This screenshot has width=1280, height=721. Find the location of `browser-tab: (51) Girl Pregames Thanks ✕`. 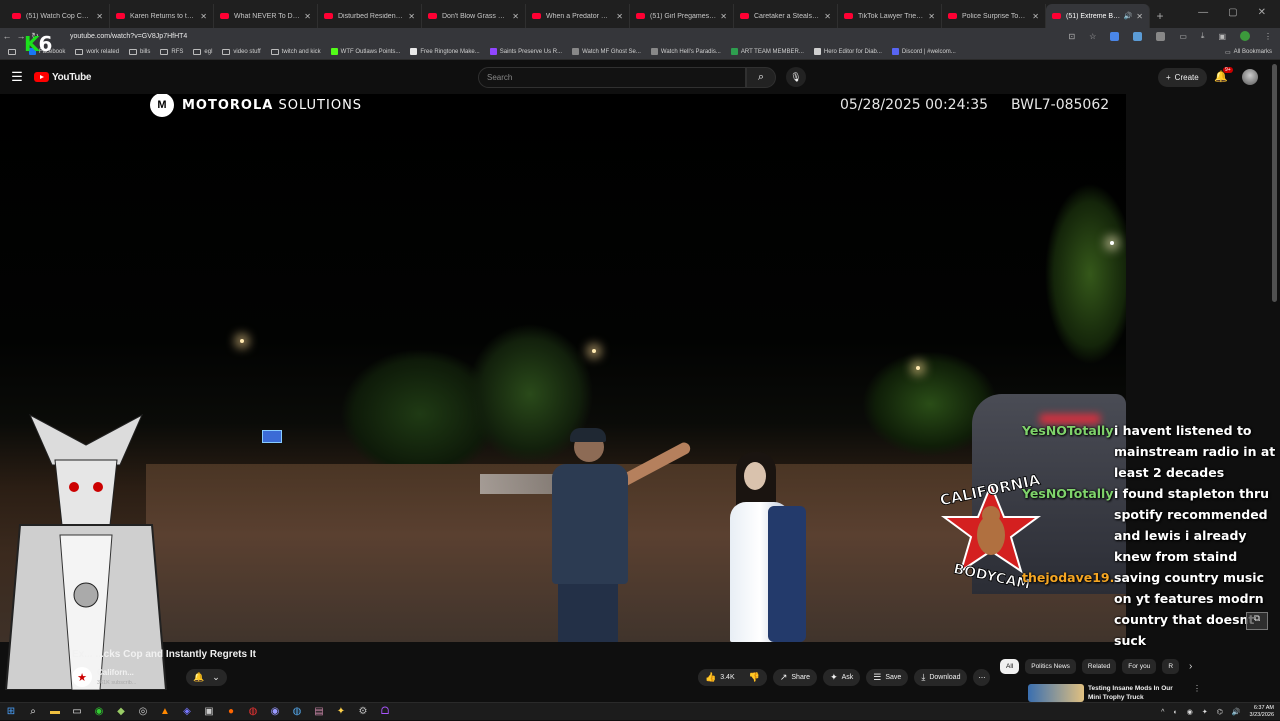

browser-tab: (51) Girl Pregames Thanks ✕ is located at coordinates (682, 16).